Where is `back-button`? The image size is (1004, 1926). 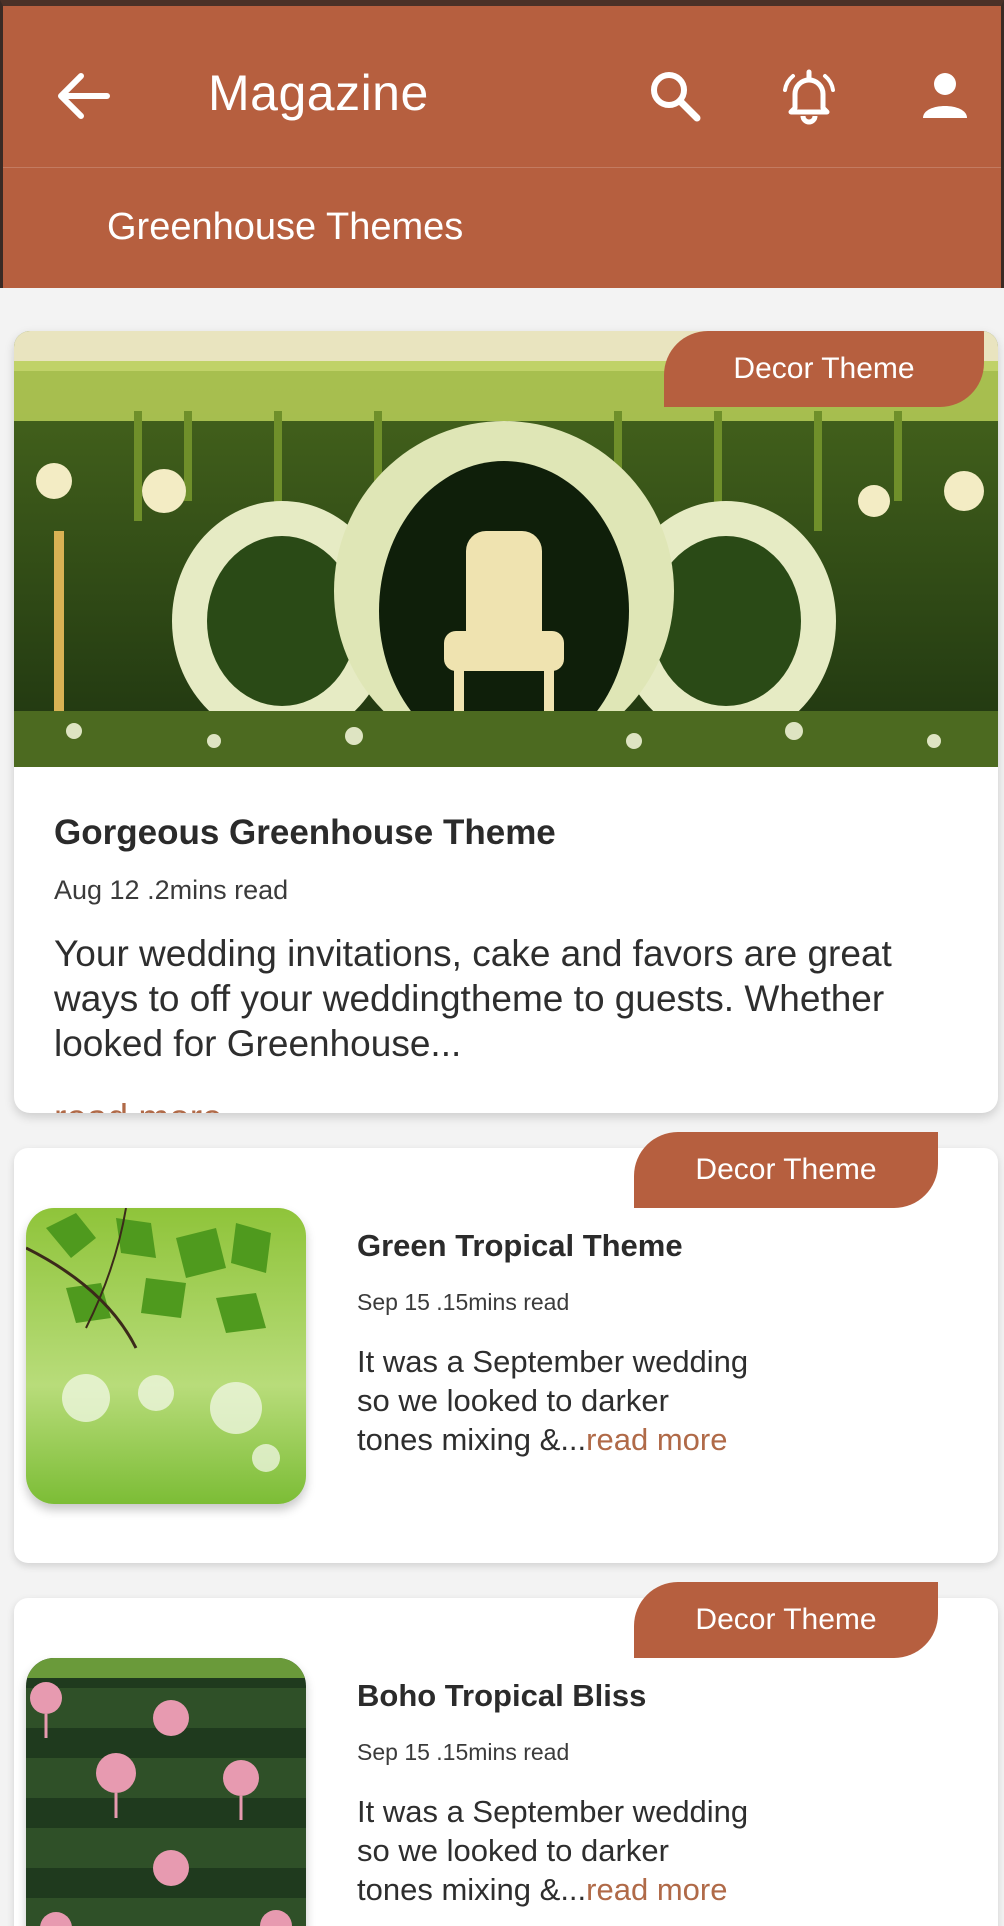 back-button is located at coordinates (85, 96).